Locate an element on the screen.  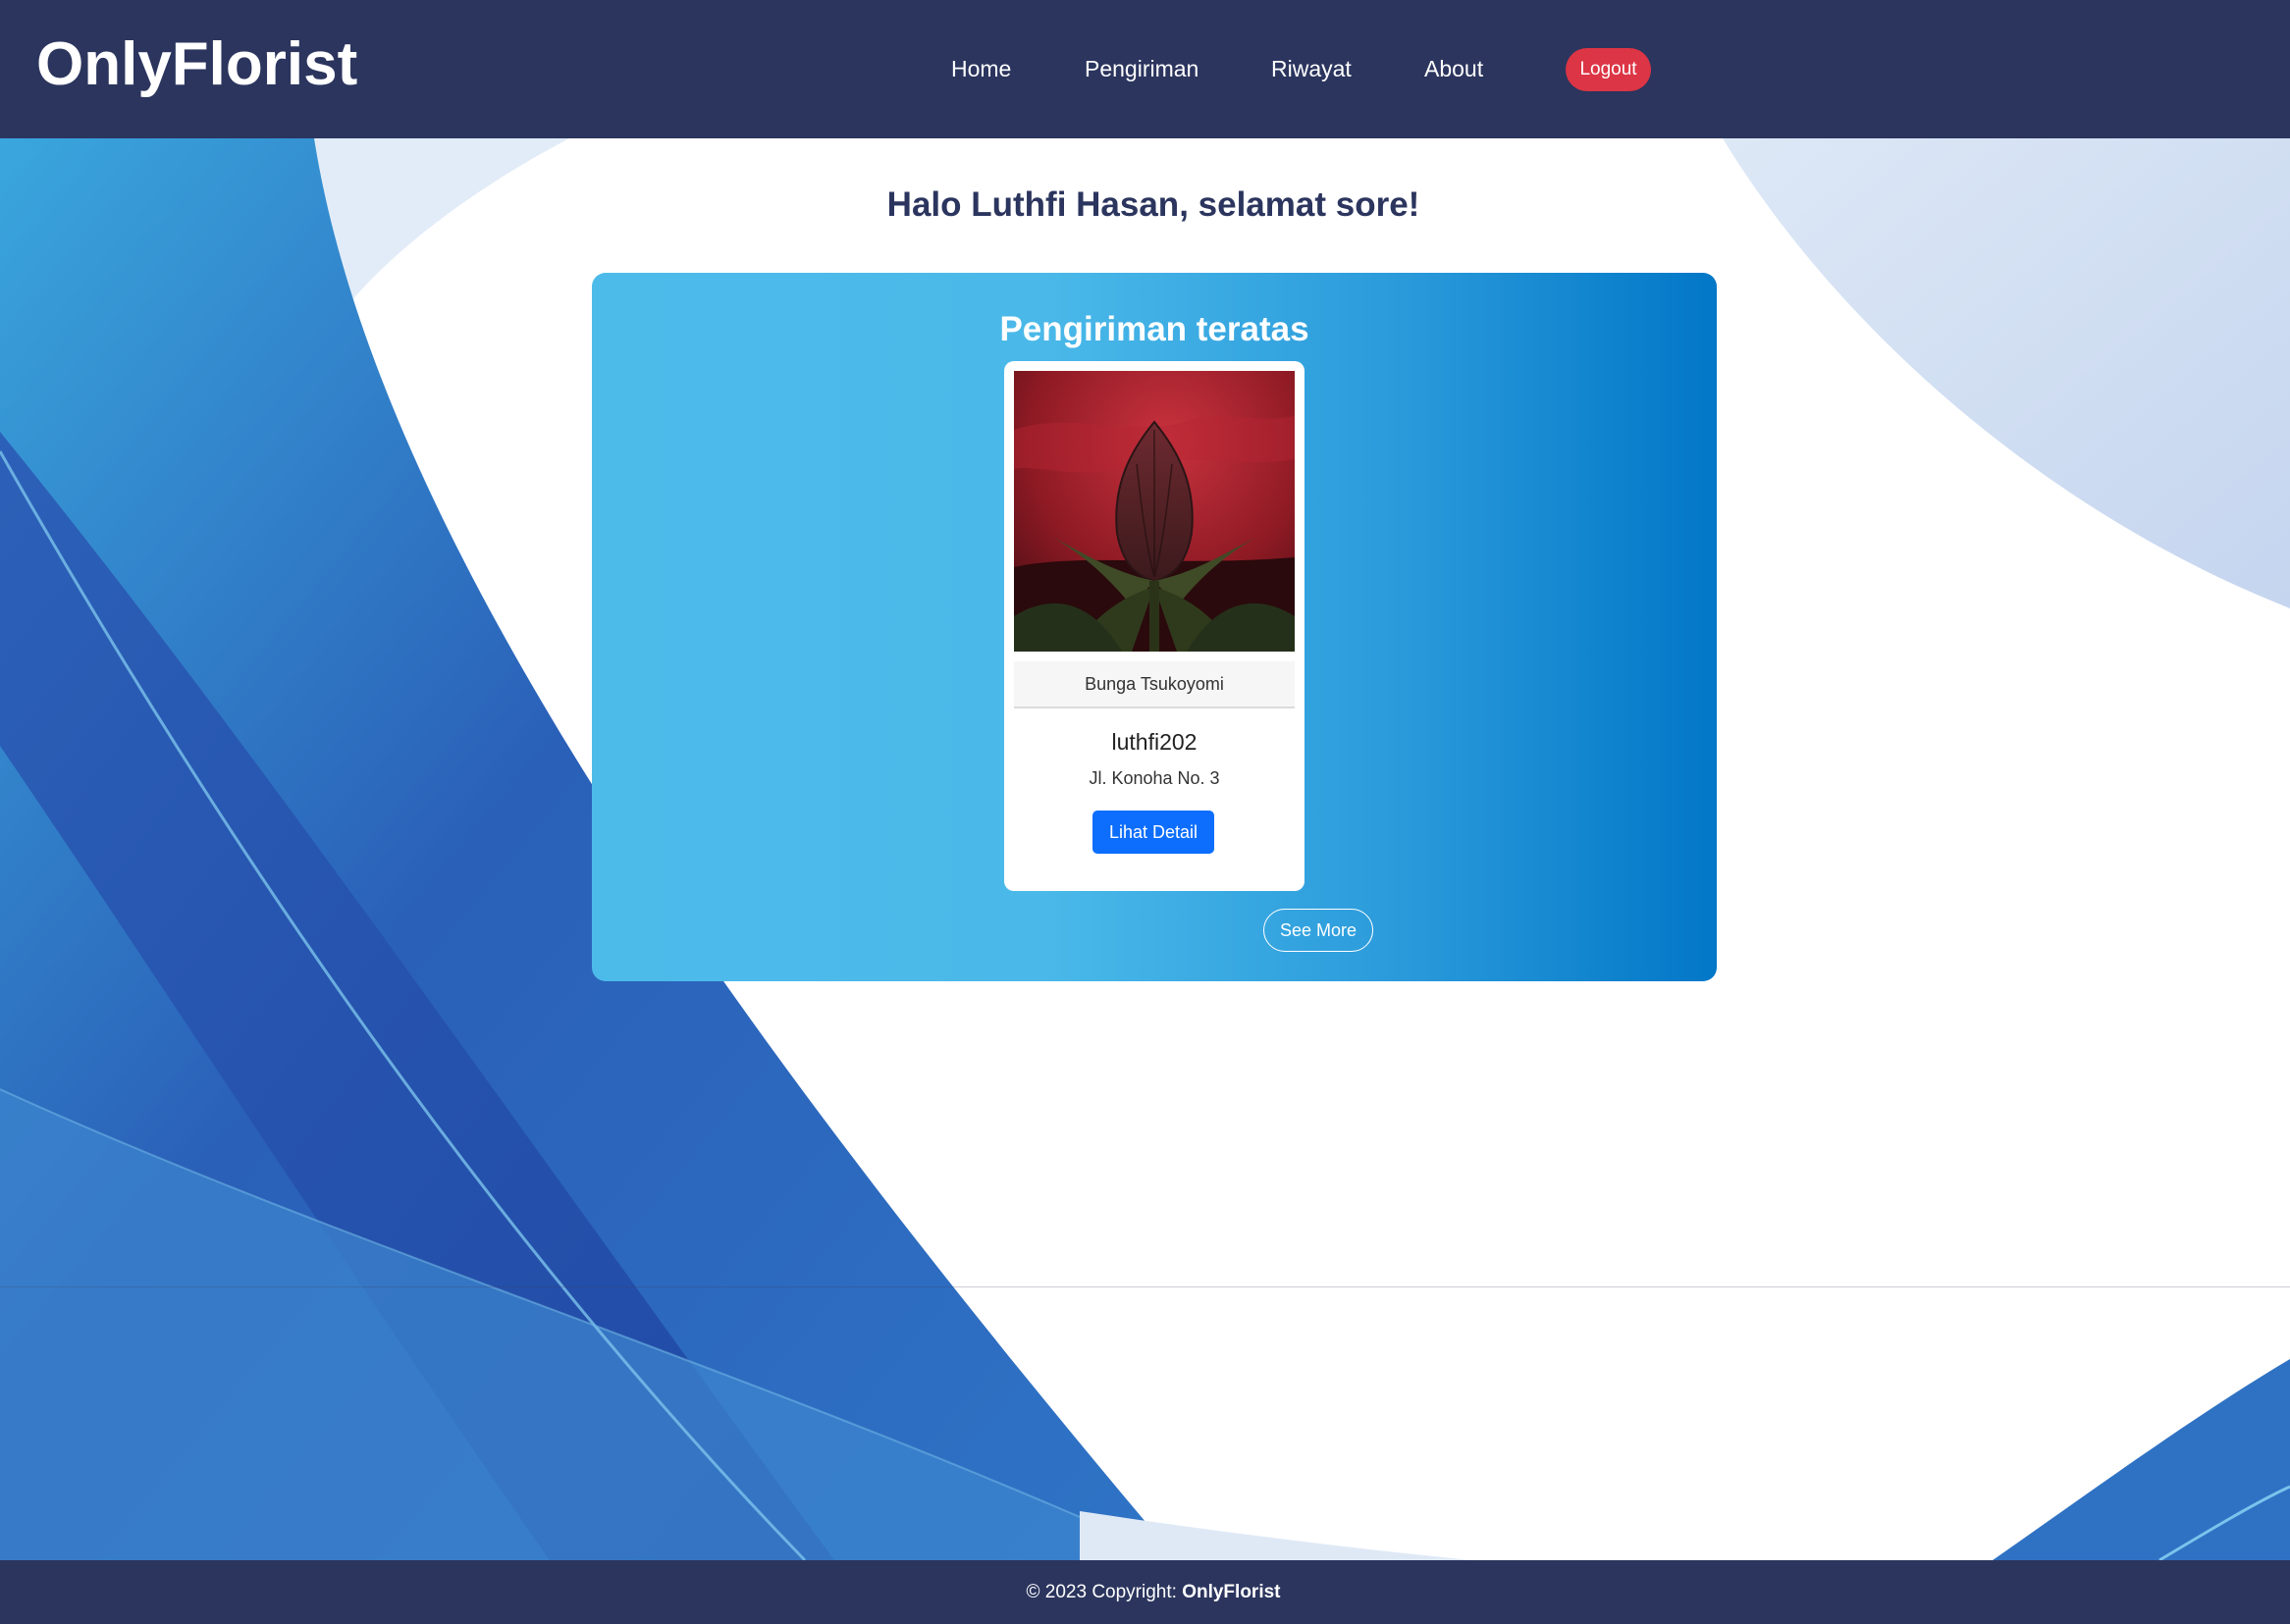
flower-name: Bunga Tsukoyomi is located at coordinates (1154, 684).